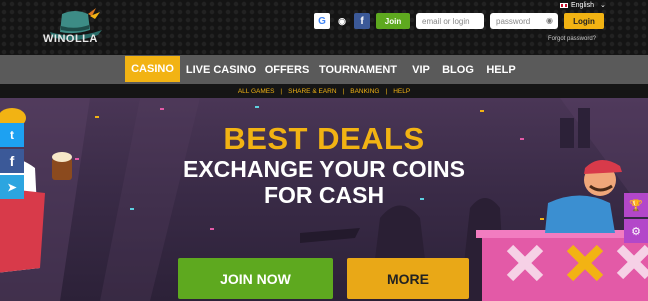  I want to click on subnav-share-earn: SHARE & EARN, so click(312, 91).